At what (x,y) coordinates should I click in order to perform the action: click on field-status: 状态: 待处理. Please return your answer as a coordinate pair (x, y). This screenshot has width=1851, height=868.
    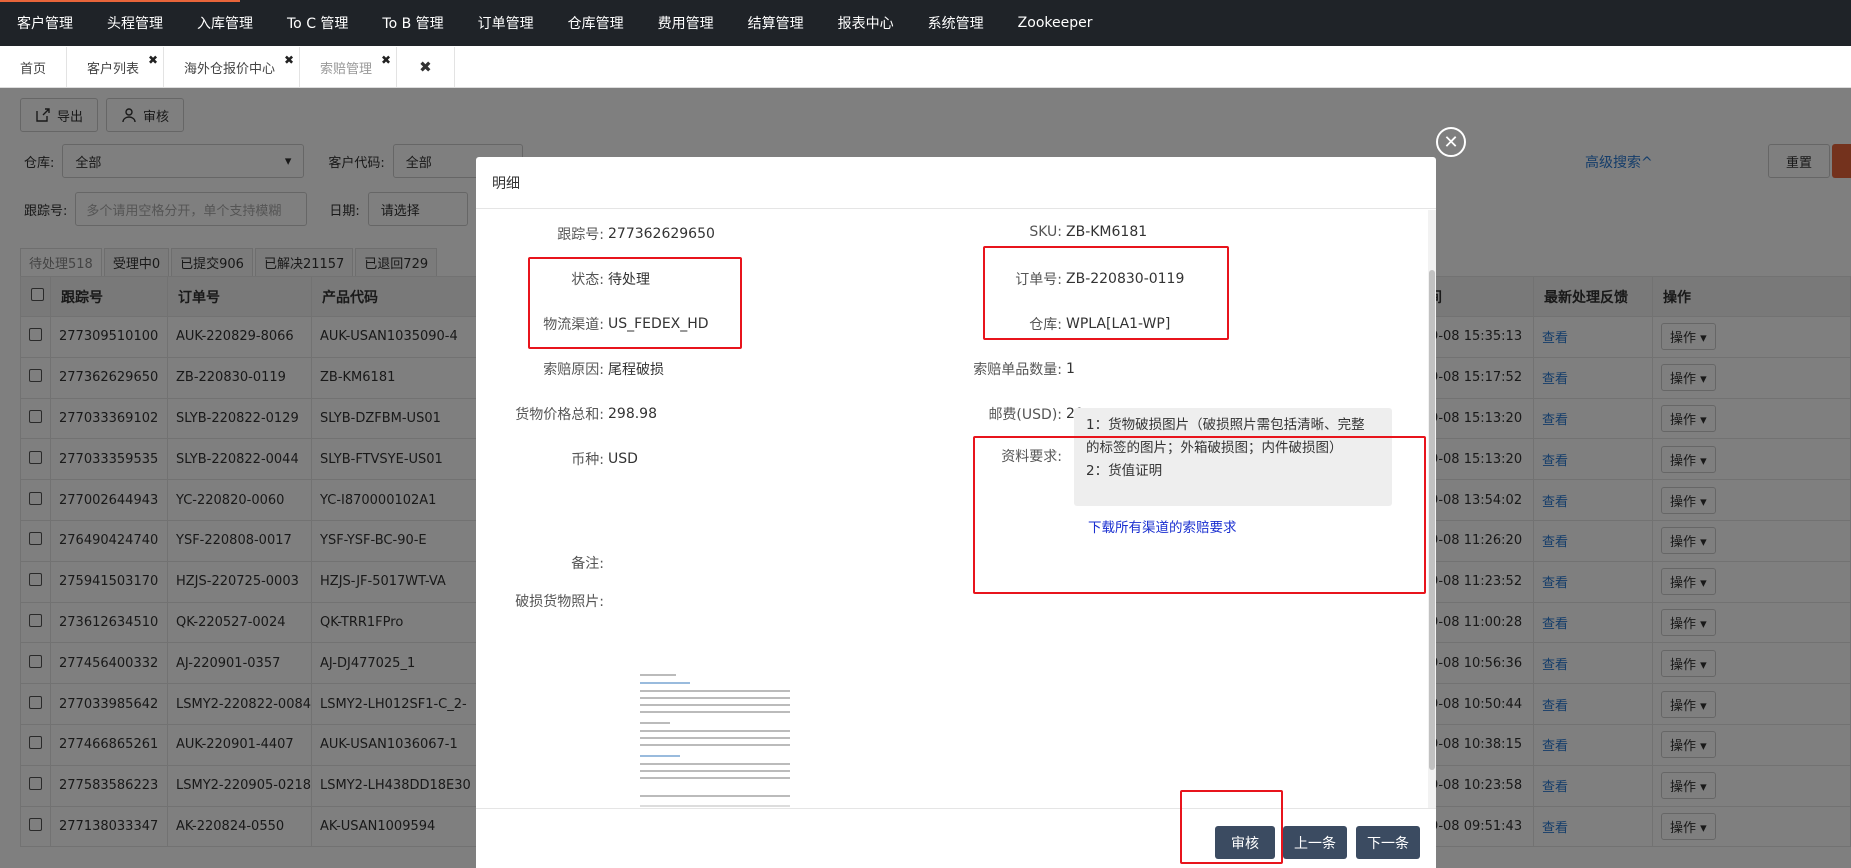
    Looking at the image, I should click on (563, 279).